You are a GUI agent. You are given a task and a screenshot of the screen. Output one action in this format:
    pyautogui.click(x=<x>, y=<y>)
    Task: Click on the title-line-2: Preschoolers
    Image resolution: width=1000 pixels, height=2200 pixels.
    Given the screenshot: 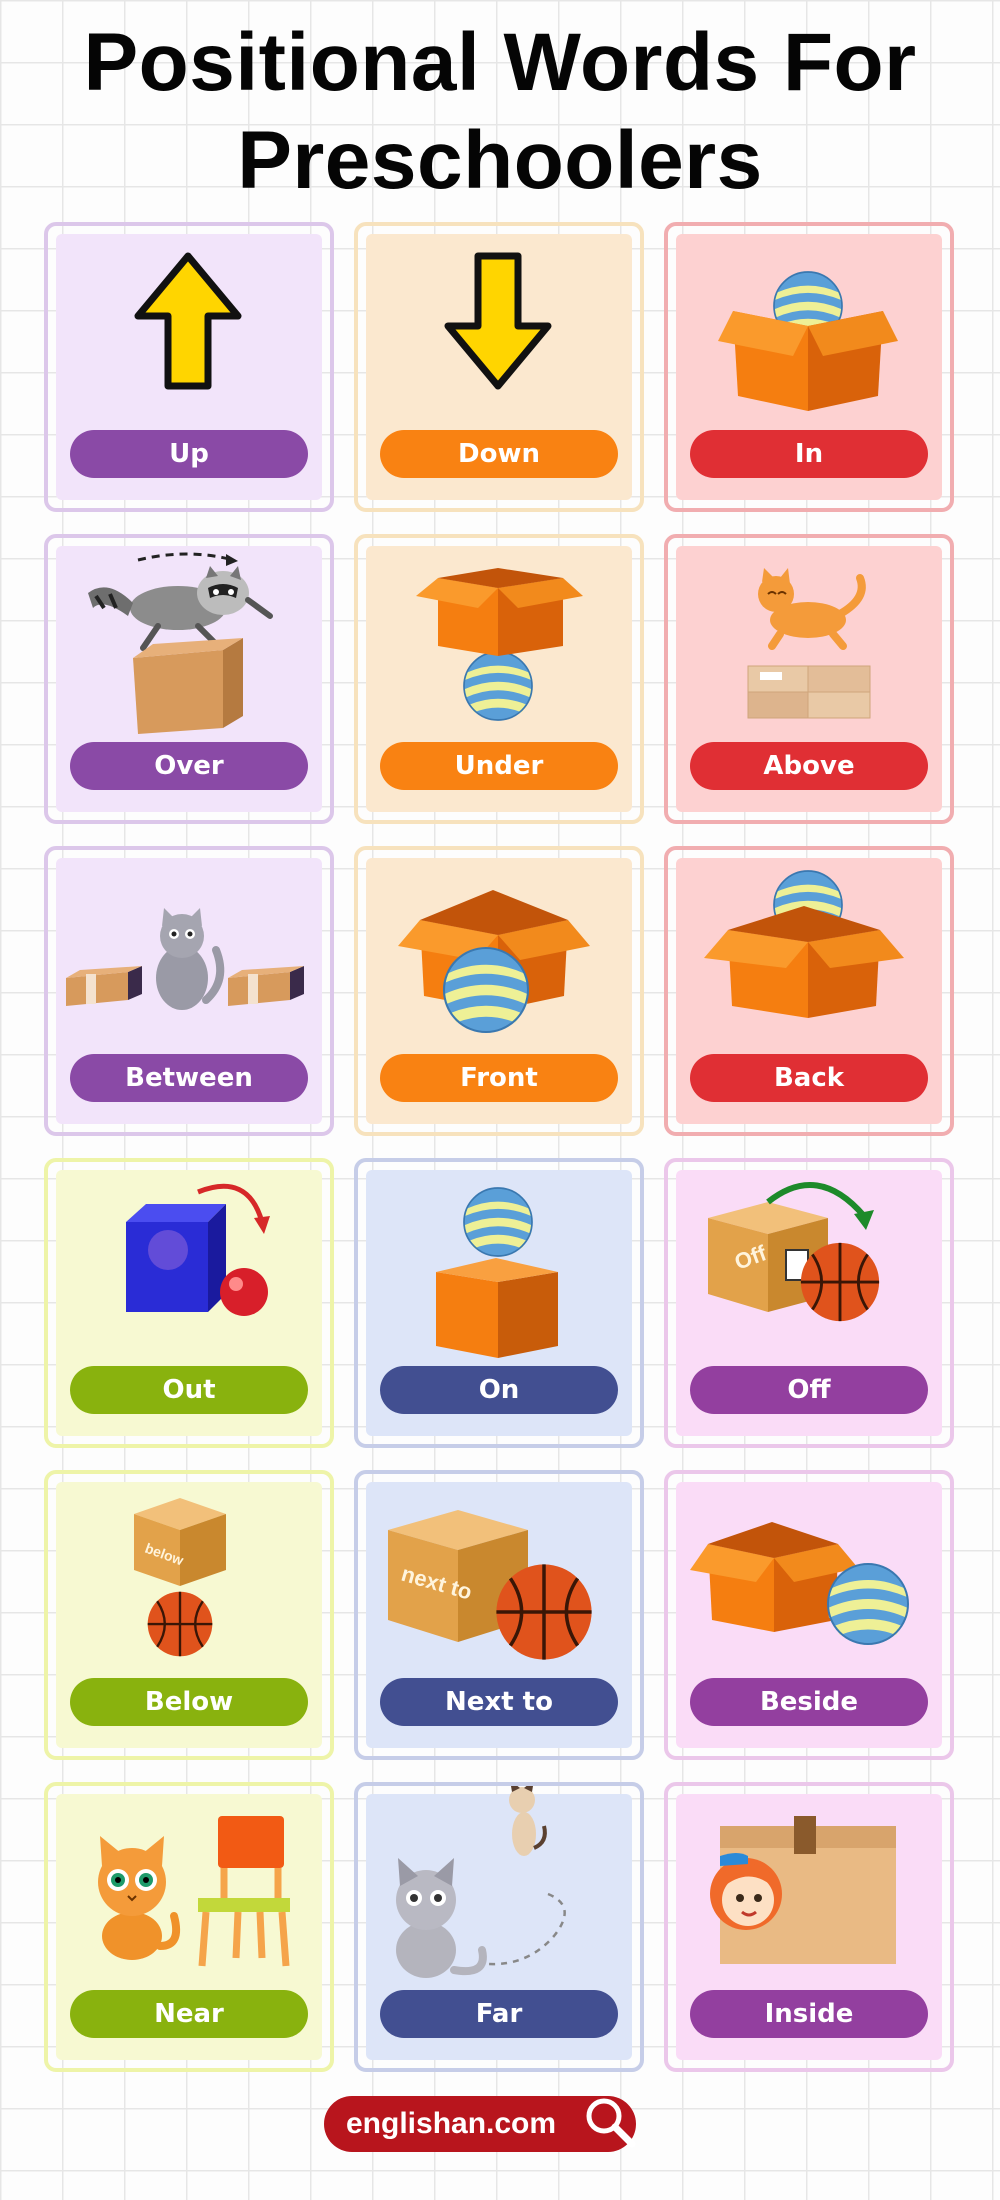 What is the action you would take?
    pyautogui.click(x=500, y=160)
    